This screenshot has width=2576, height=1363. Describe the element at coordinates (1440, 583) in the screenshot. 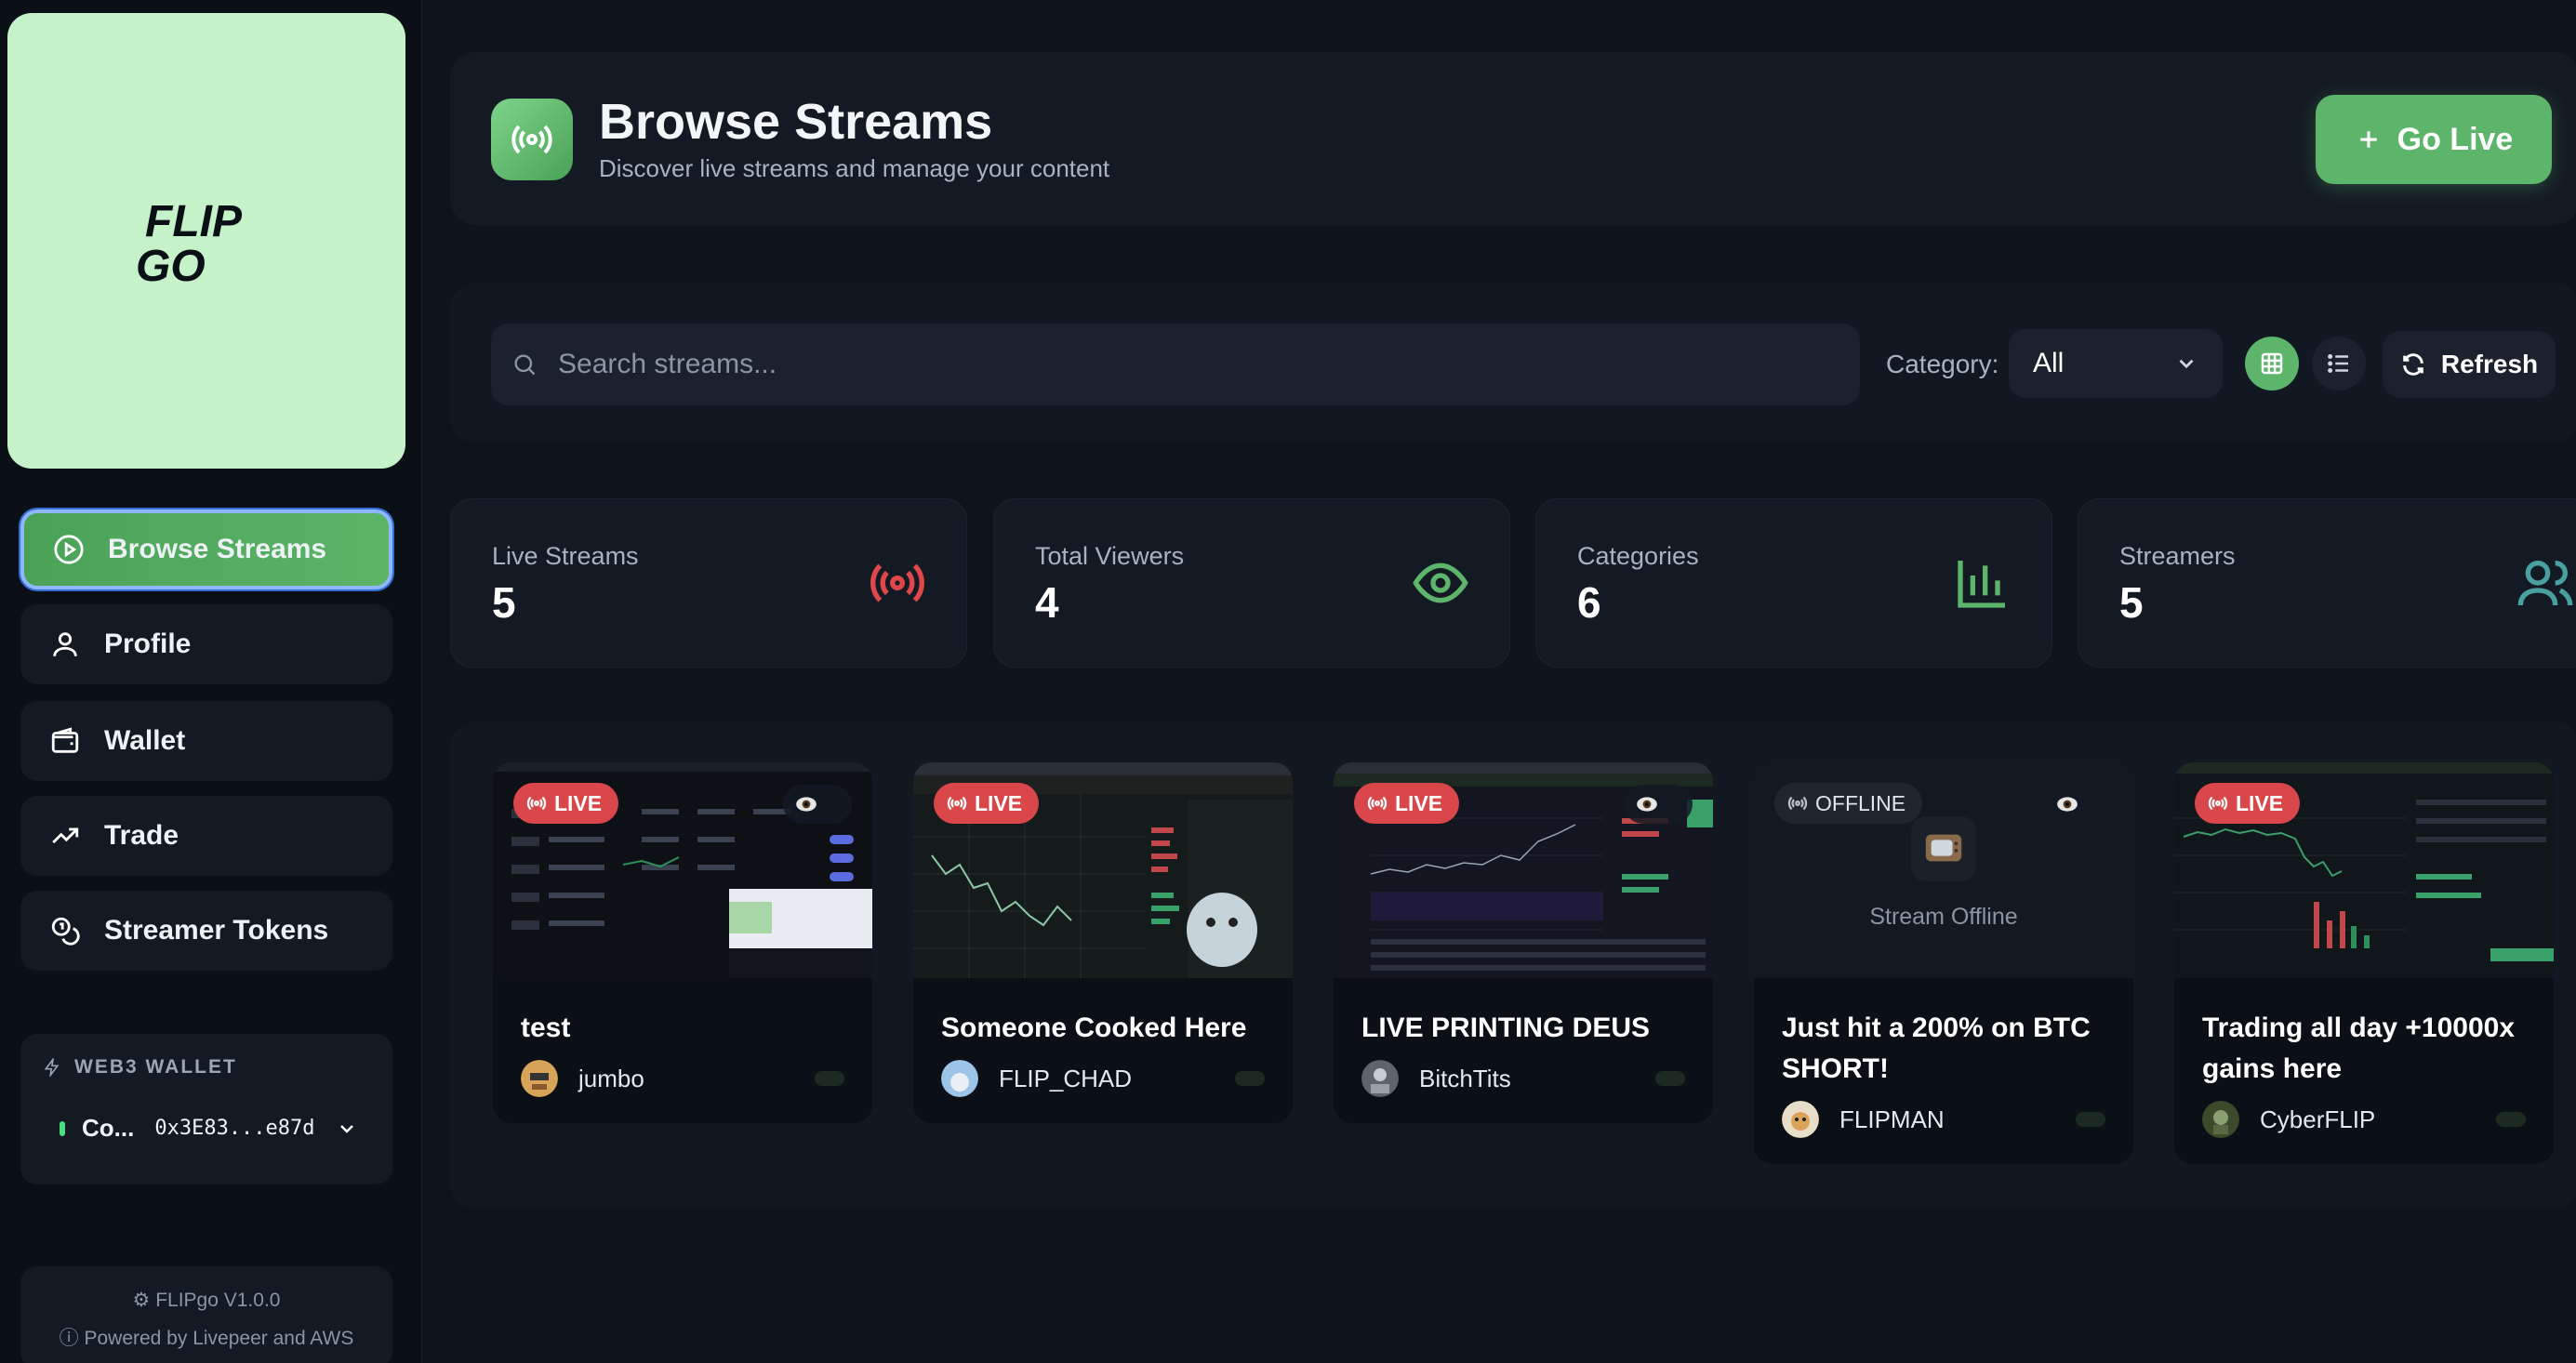

I see `eye-icon` at that location.